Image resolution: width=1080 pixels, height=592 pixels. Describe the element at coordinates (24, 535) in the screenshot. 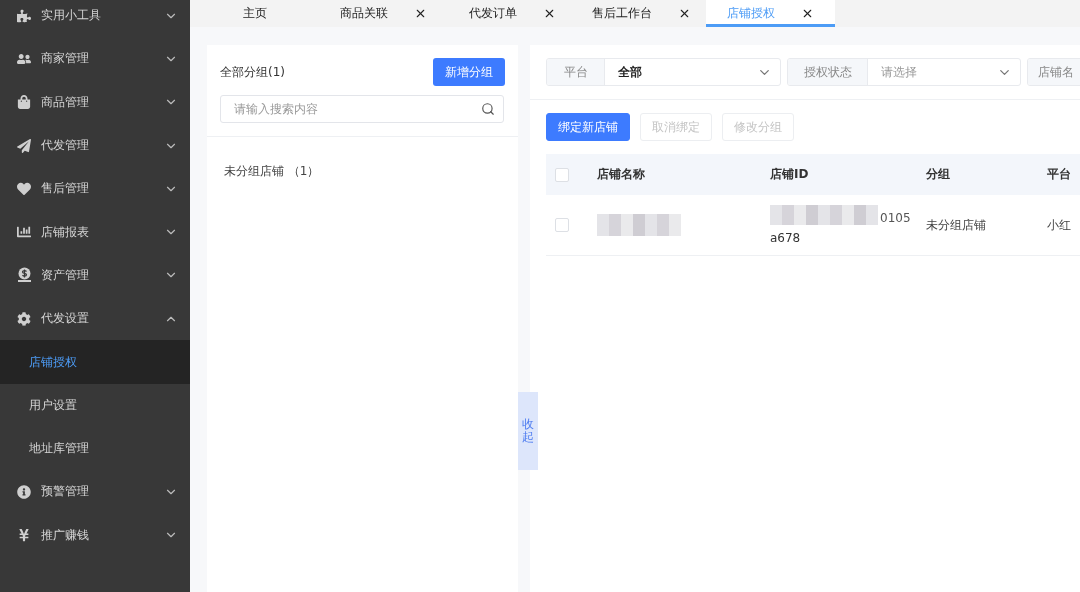

I see `yen-icon` at that location.